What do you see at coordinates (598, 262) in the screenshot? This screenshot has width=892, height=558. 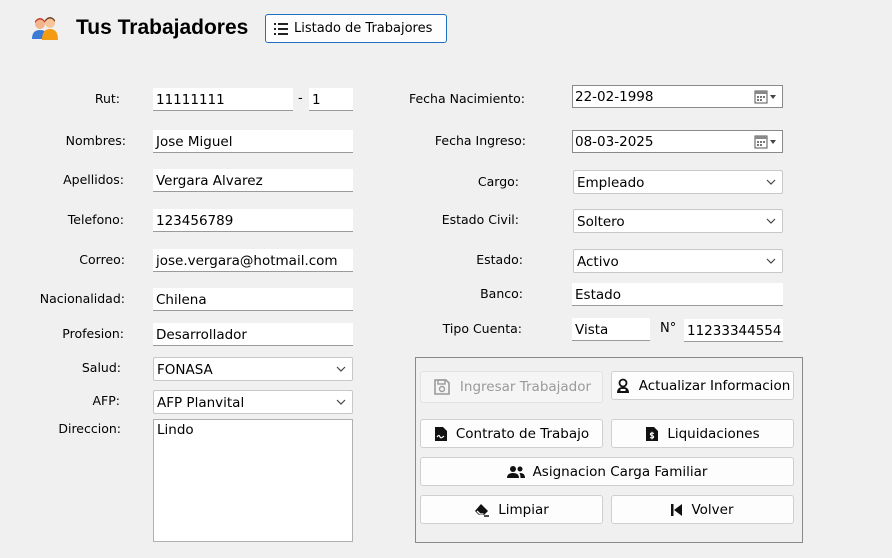 I see `estado-selected: Activo` at bounding box center [598, 262].